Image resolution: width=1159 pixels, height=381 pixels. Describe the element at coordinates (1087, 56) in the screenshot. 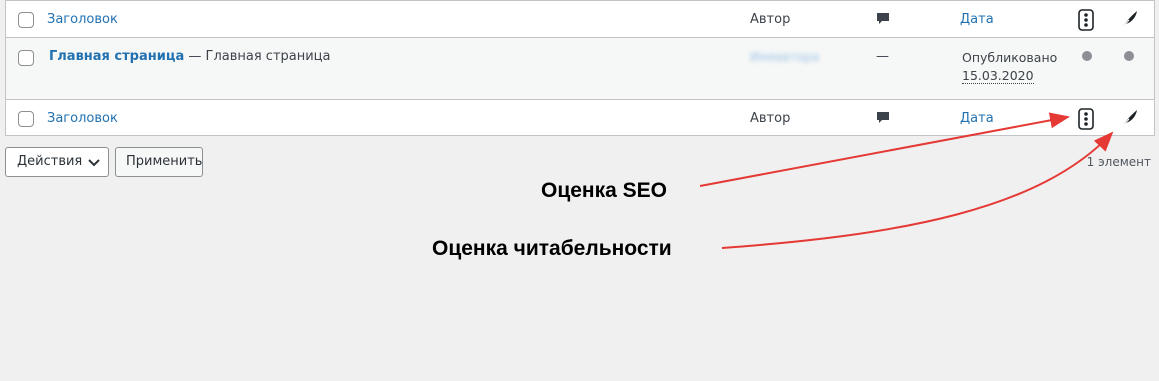

I see `seo-score-dot` at that location.